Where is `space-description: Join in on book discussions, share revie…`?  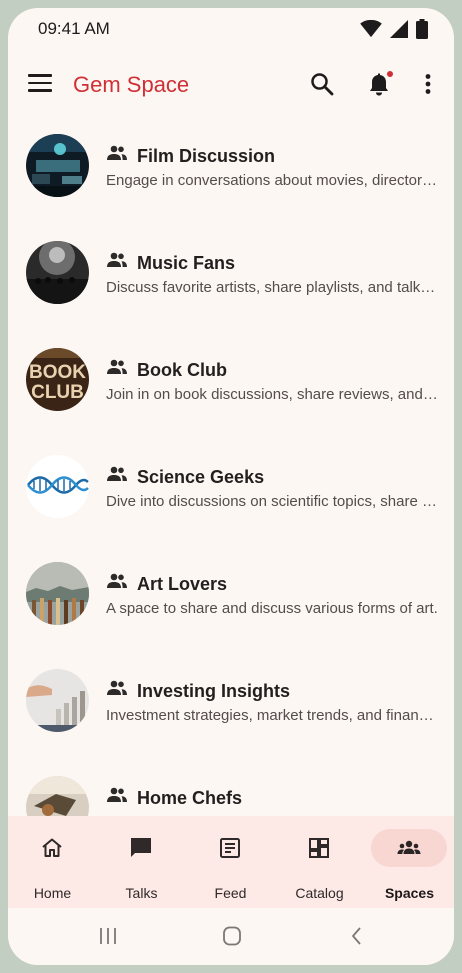
space-description: Join in on book discussions, share revie… is located at coordinates (272, 394).